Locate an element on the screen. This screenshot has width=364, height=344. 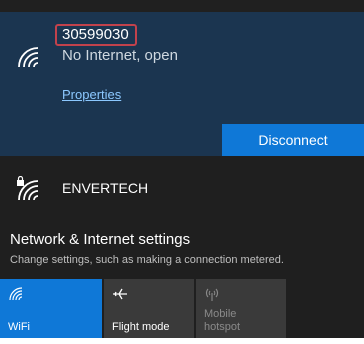
network-settings-link: Network & Internet settings is located at coordinates (100, 240).